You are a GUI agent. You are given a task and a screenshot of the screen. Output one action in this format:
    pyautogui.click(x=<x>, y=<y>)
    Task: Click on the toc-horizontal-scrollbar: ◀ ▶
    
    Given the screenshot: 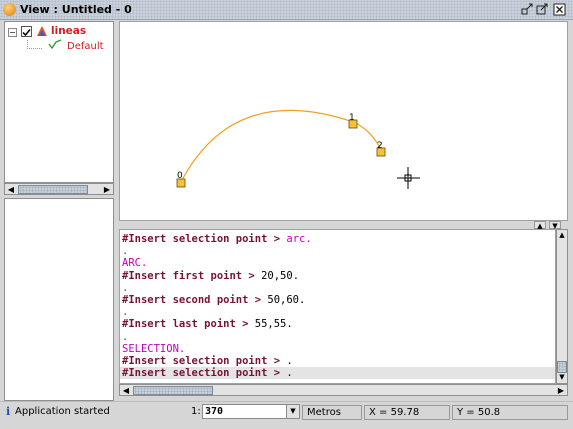 What is the action you would take?
    pyautogui.click(x=59, y=189)
    